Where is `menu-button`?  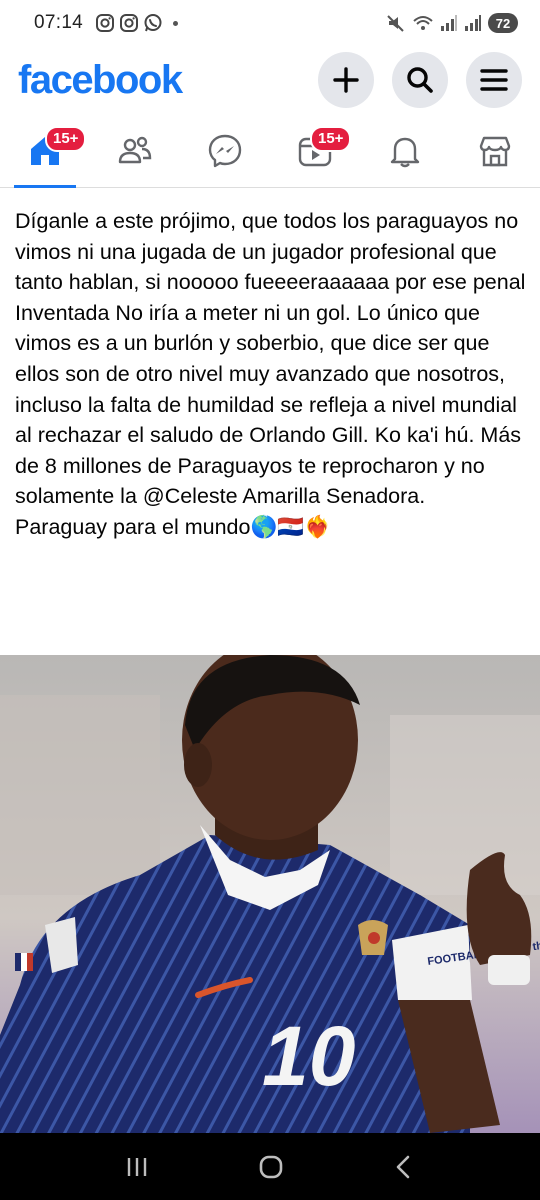 menu-button is located at coordinates (494, 80).